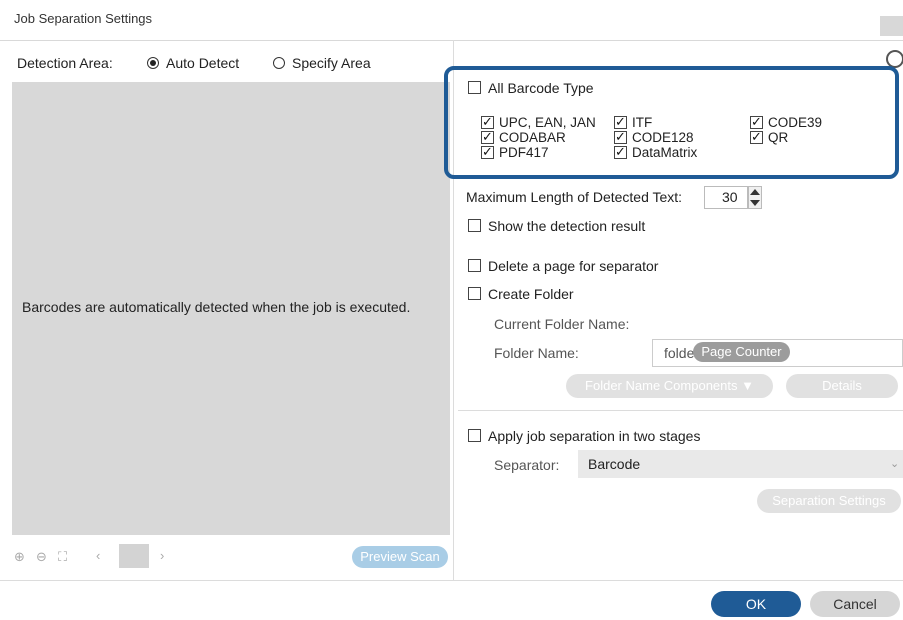  Describe the element at coordinates (614, 464) in the screenshot. I see `separator-value: Barcode` at that location.